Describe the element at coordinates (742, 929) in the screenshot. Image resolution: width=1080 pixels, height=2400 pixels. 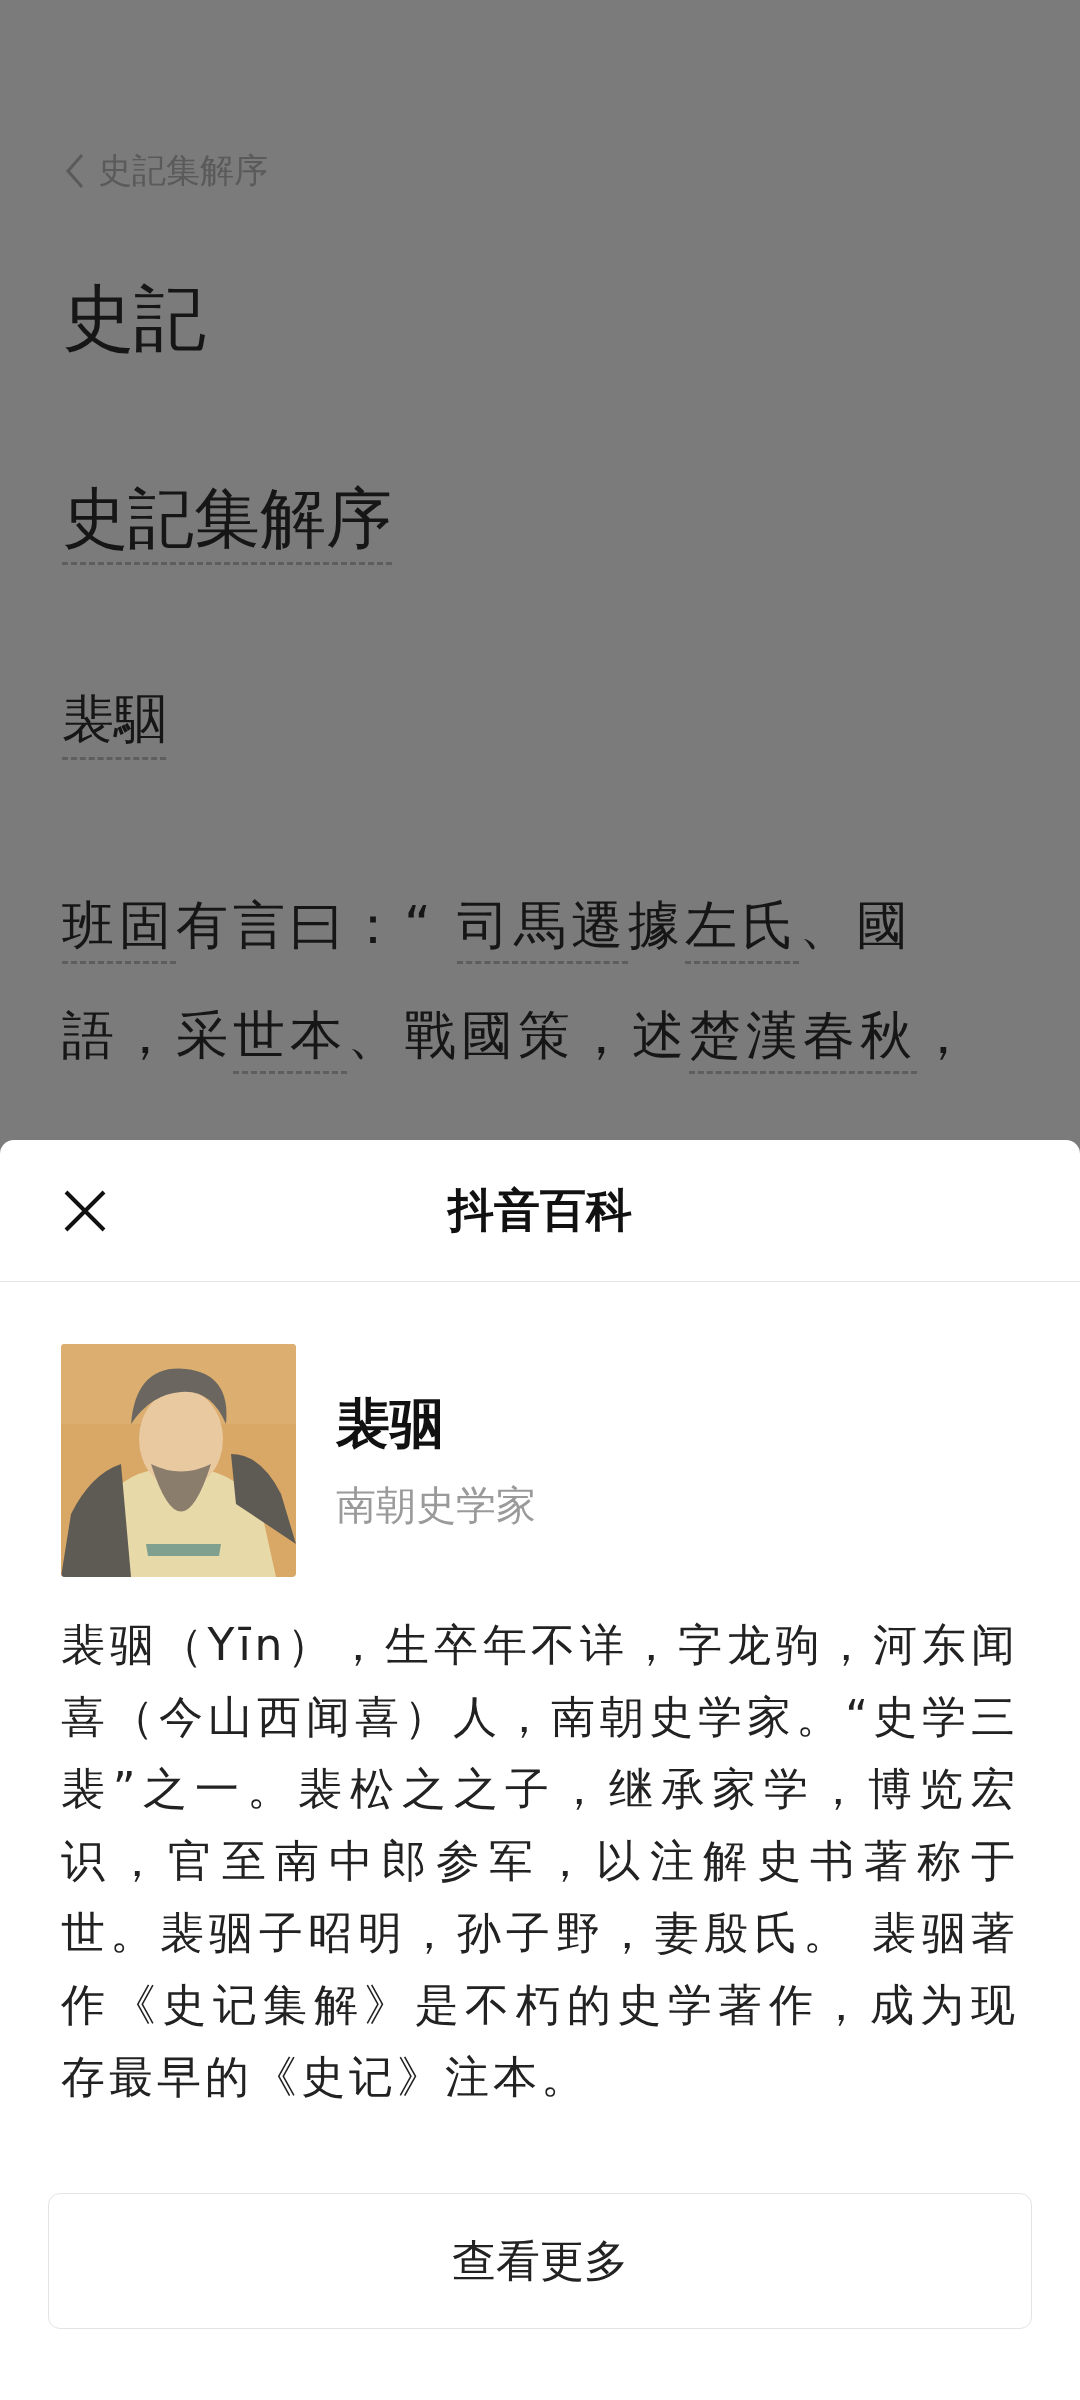
I see `term-link: 左氏` at that location.